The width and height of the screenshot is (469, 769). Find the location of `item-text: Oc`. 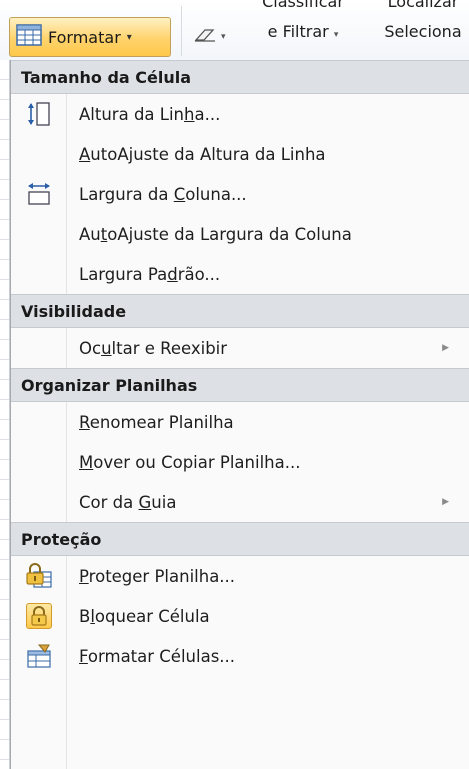

item-text: Oc is located at coordinates (90, 348).